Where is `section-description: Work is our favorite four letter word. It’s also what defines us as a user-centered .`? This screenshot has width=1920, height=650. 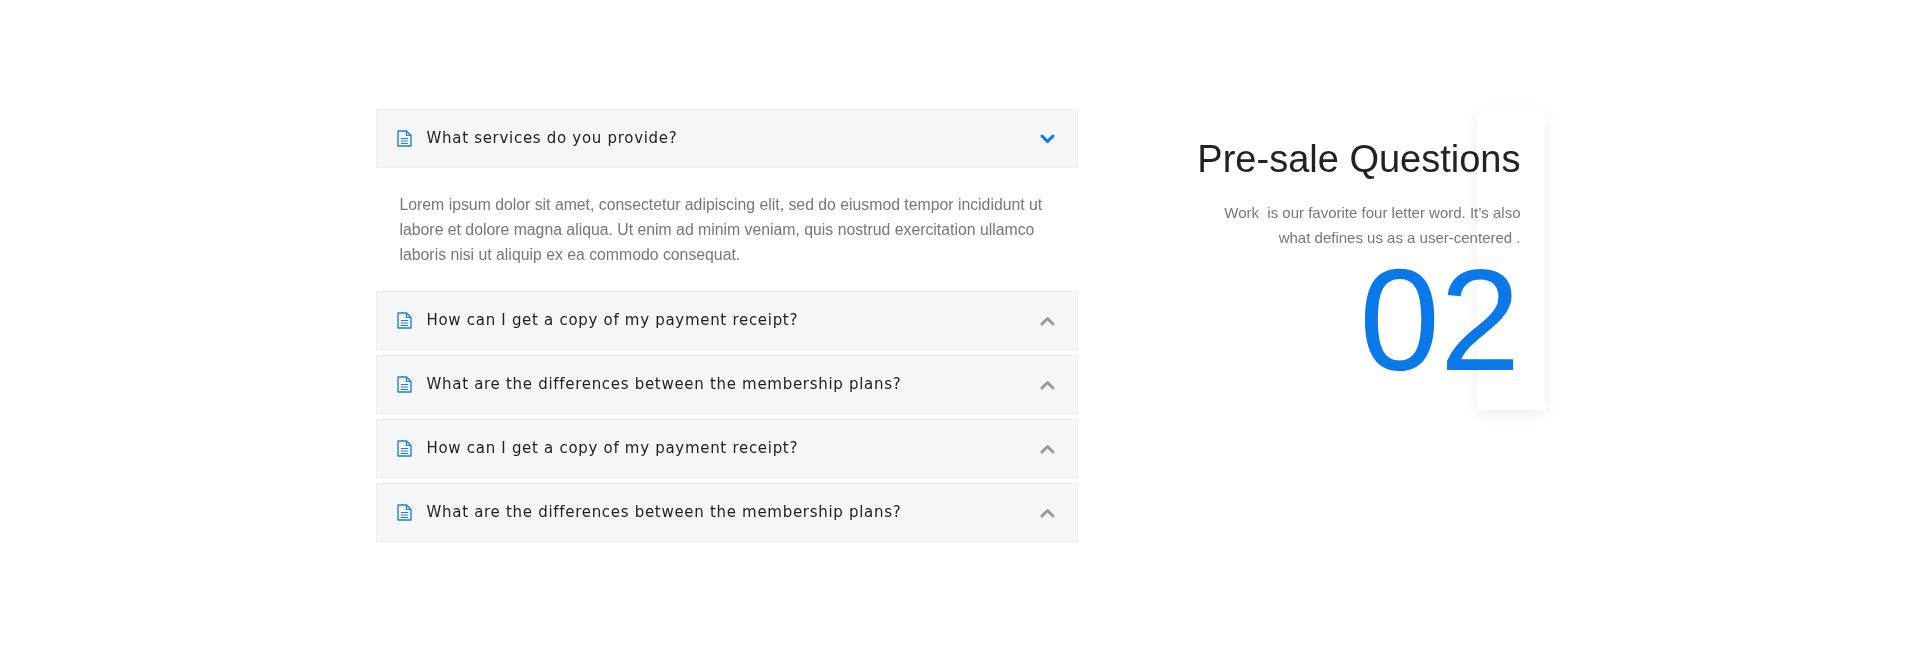 section-description: Work is our favorite four letter word. It’s also what defines us as a user-centered . is located at coordinates (1372, 225).